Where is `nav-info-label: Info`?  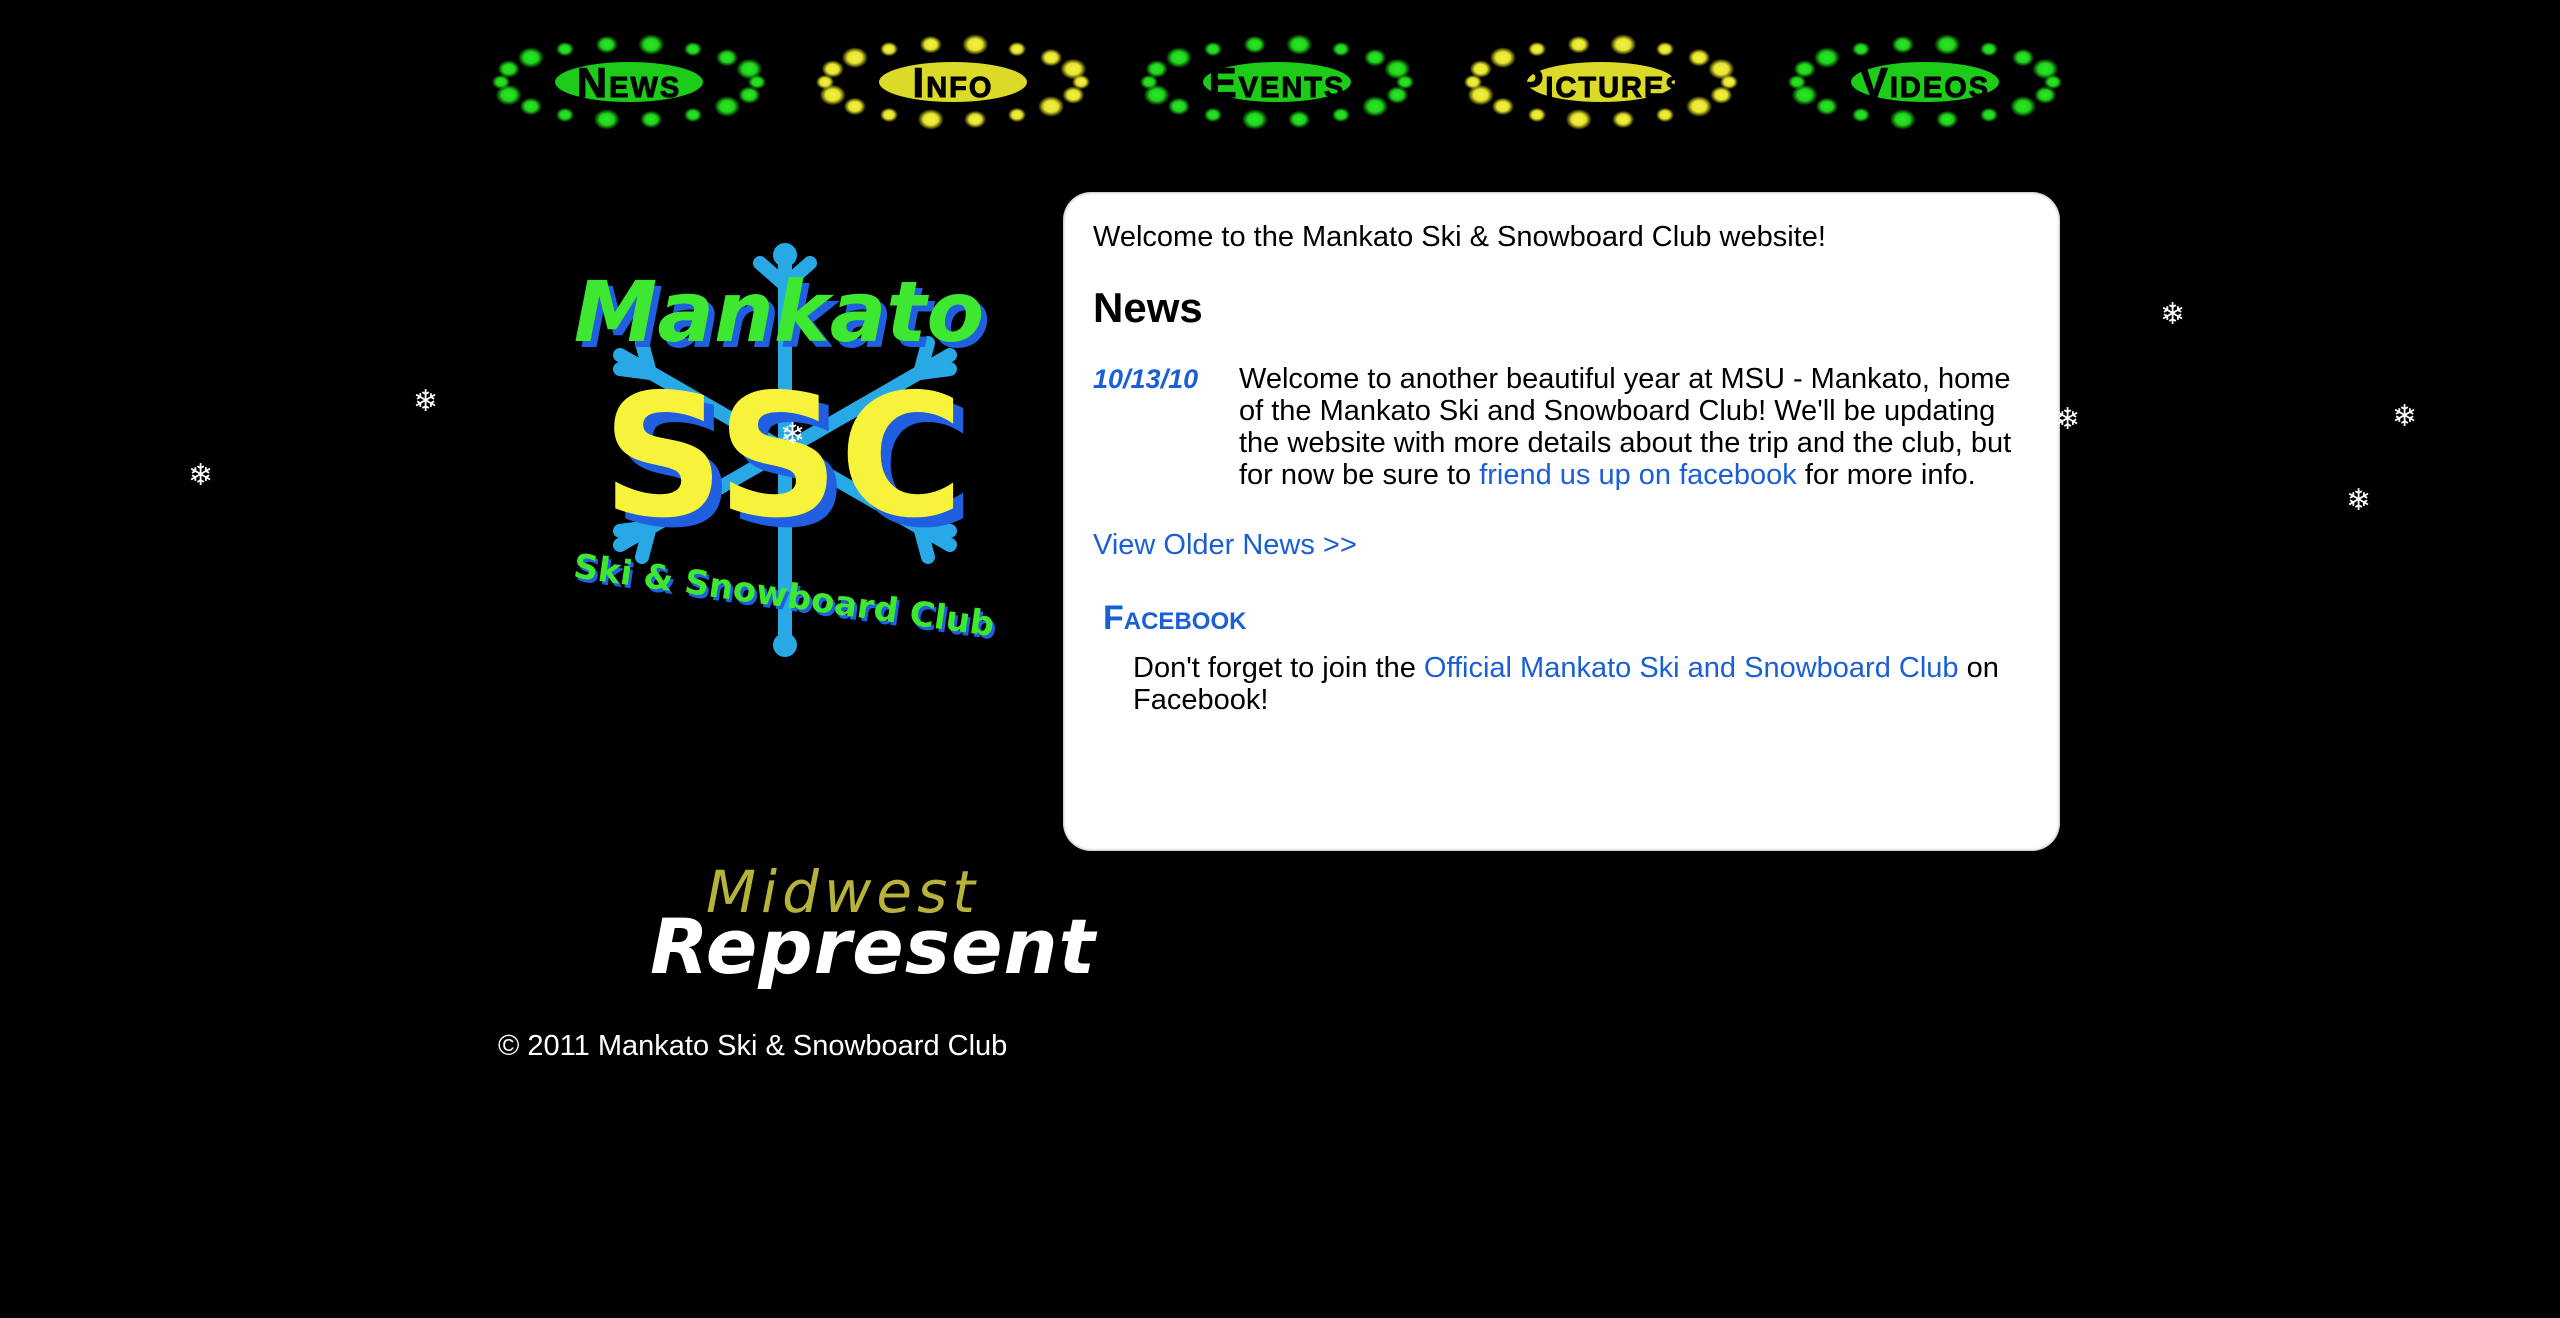 nav-info-label: Info is located at coordinates (953, 82).